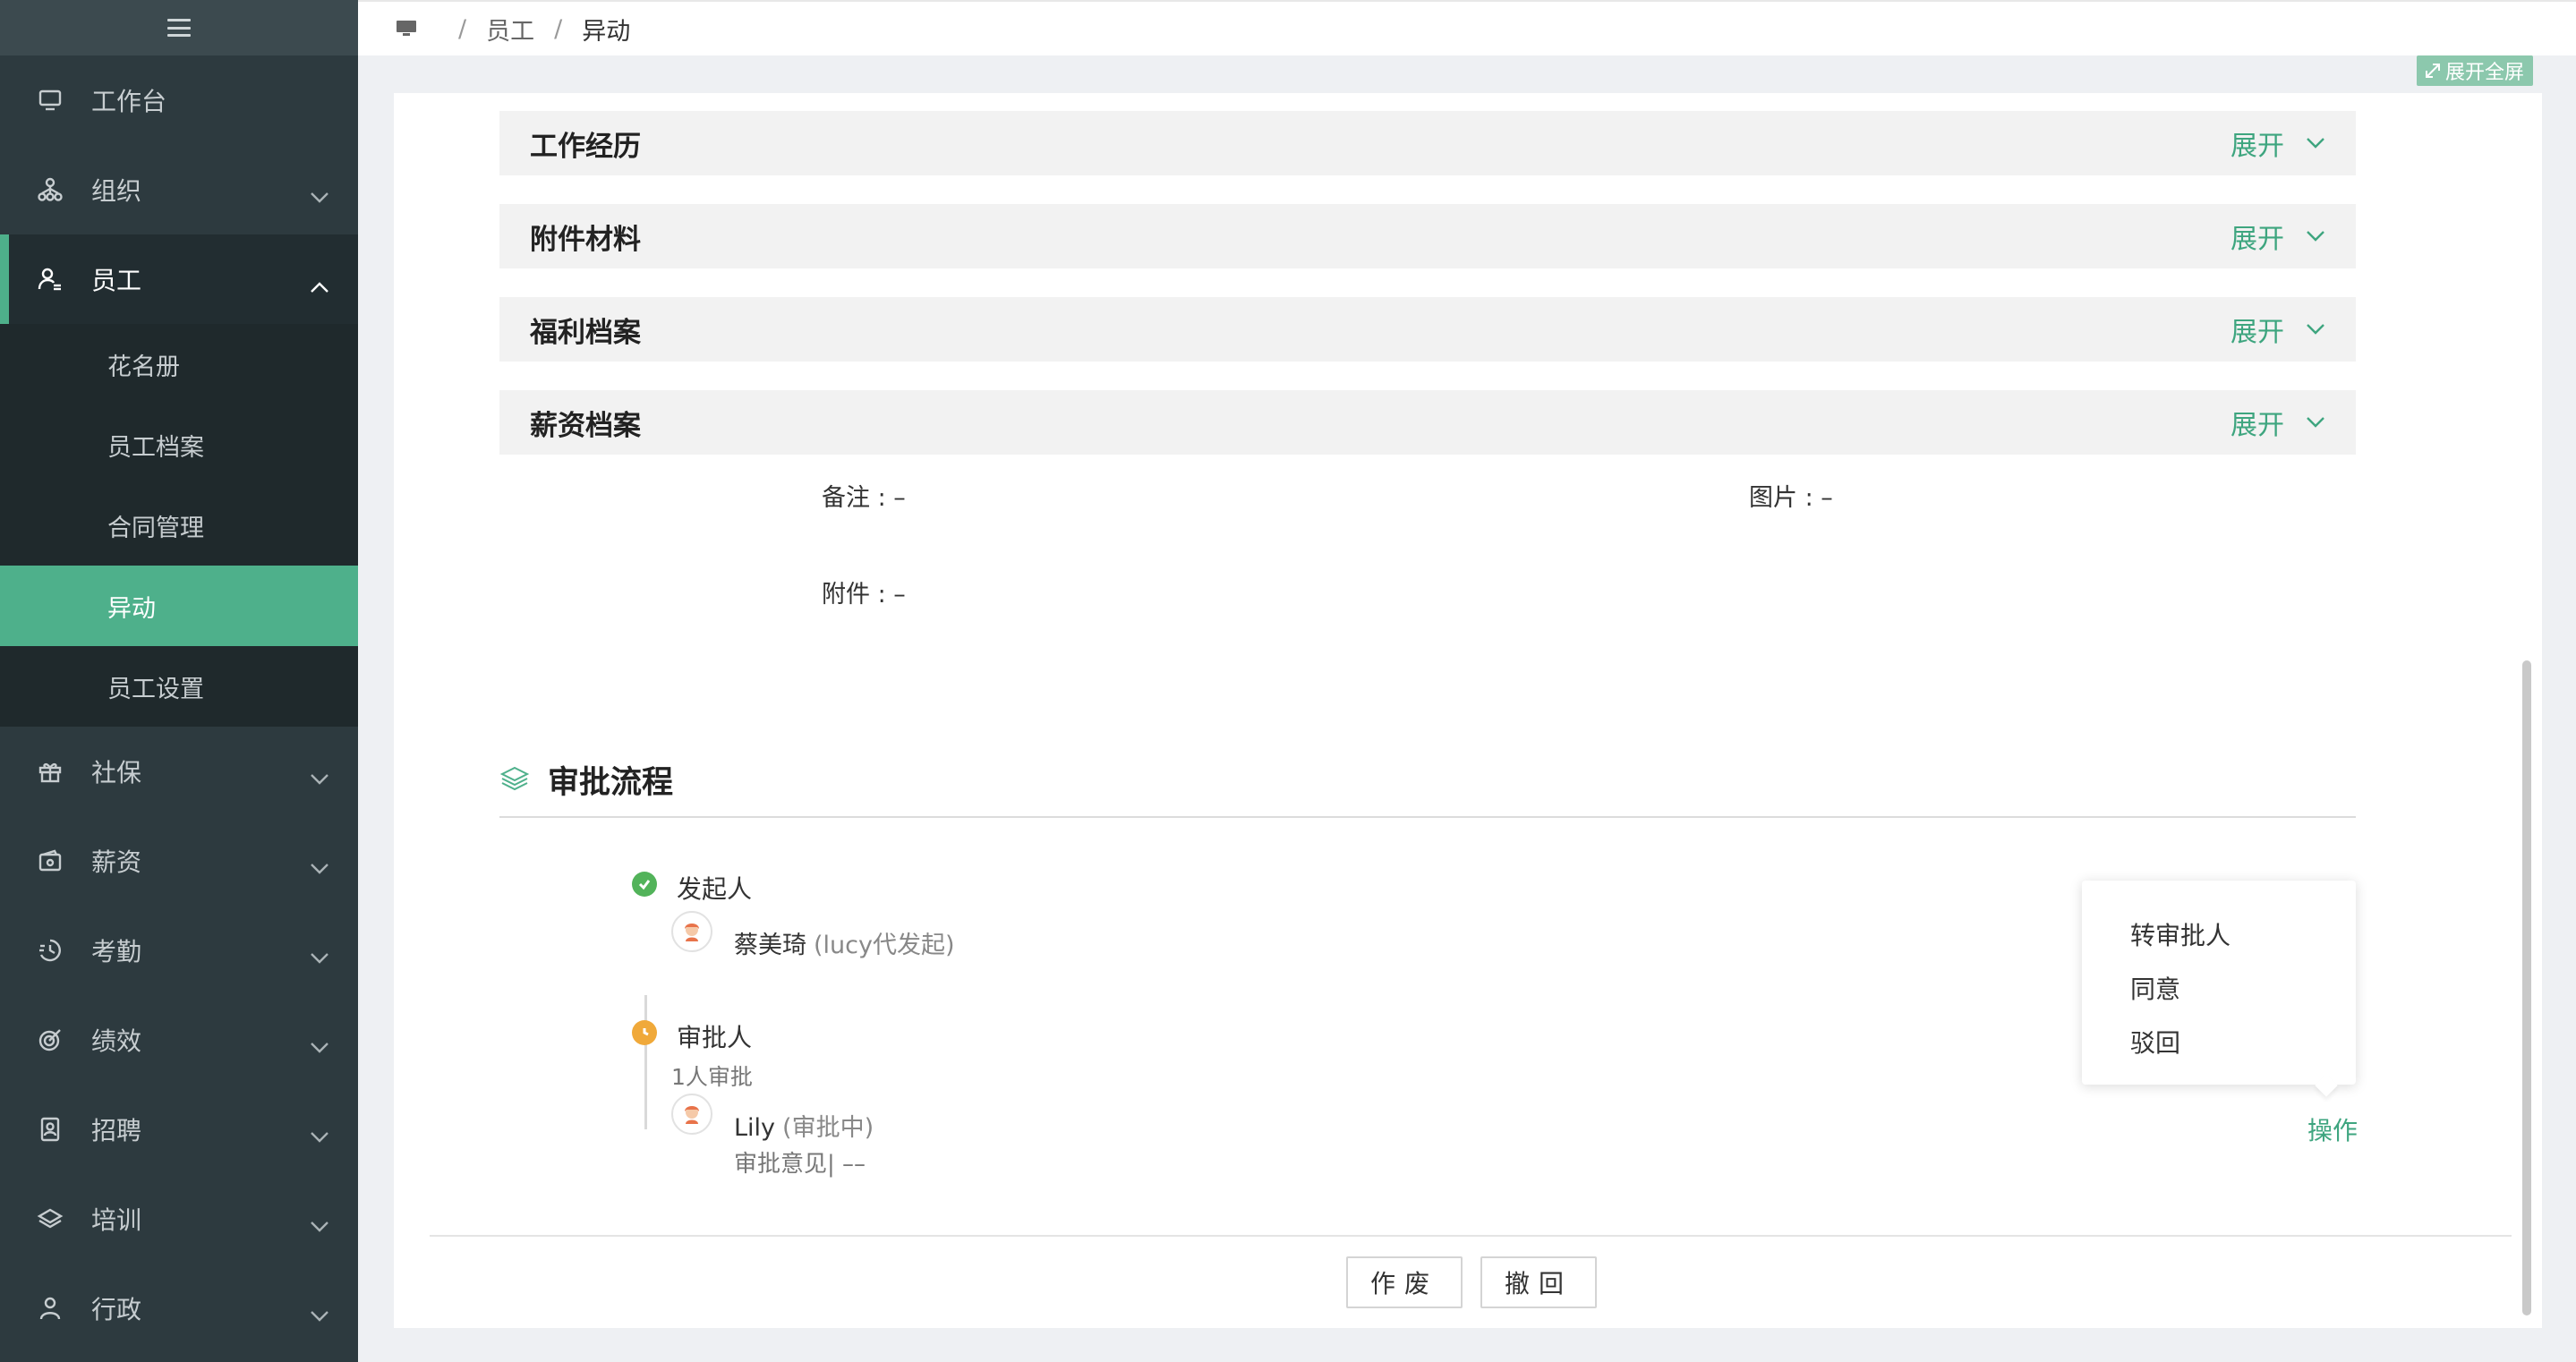 Image resolution: width=2576 pixels, height=1362 pixels. What do you see at coordinates (50, 1308) in the screenshot?
I see `person-icon` at bounding box center [50, 1308].